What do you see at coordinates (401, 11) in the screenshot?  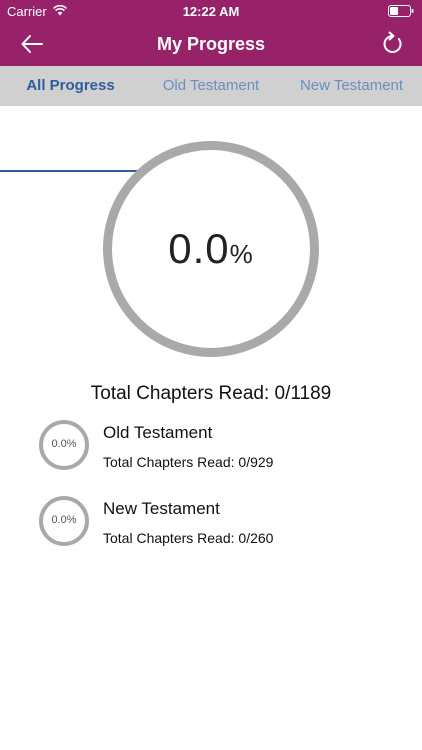 I see `battery-icon` at bounding box center [401, 11].